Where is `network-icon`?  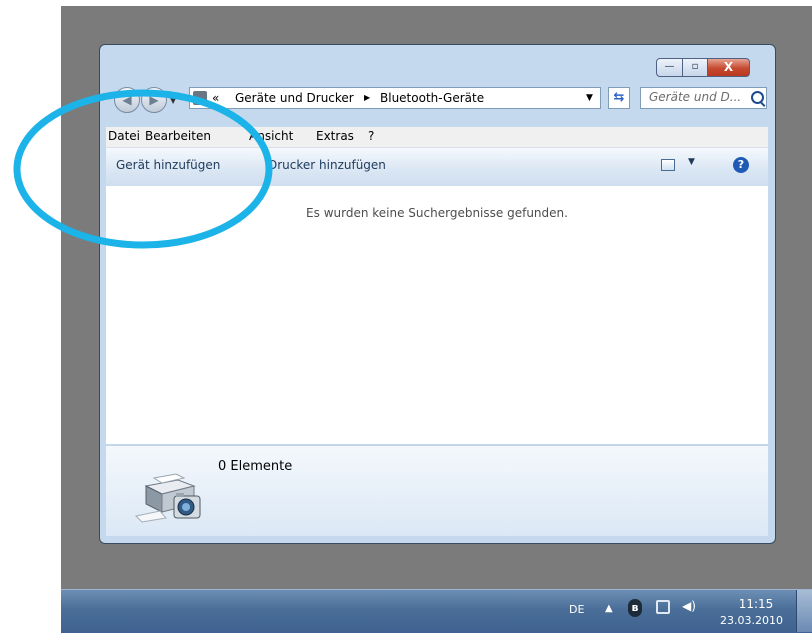
network-icon is located at coordinates (663, 607).